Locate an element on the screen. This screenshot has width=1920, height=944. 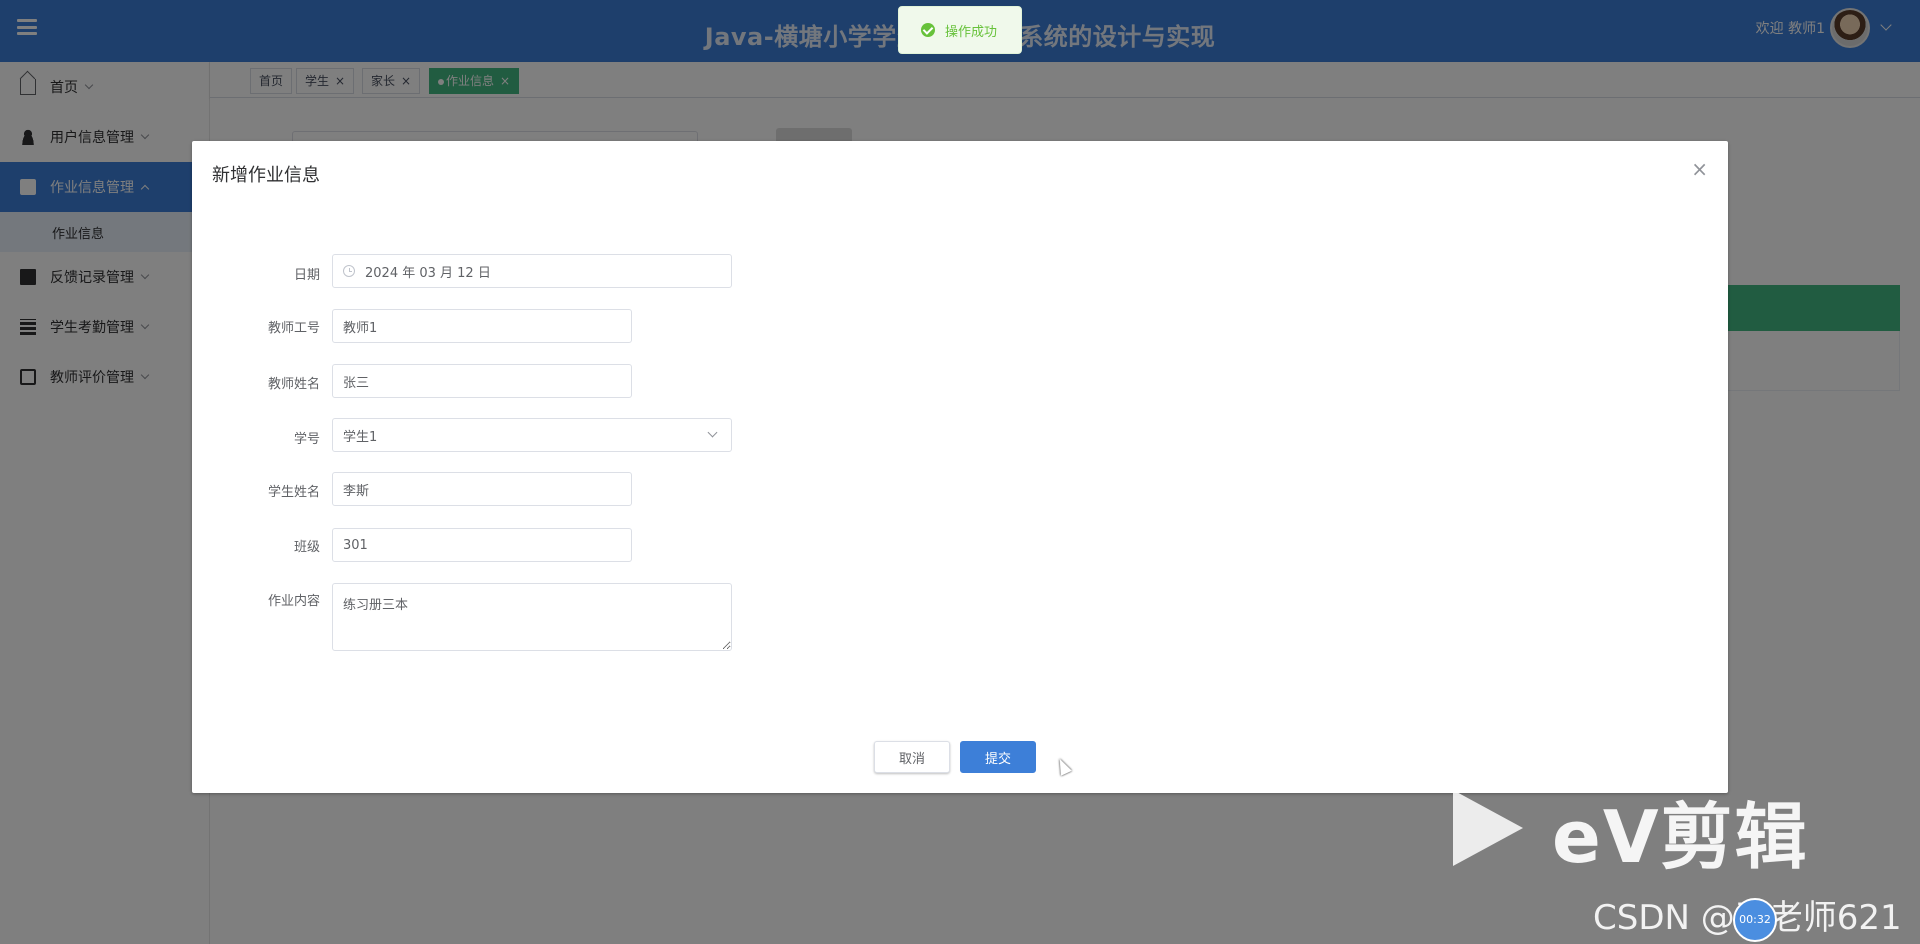
check-circle-icon is located at coordinates (928, 30).